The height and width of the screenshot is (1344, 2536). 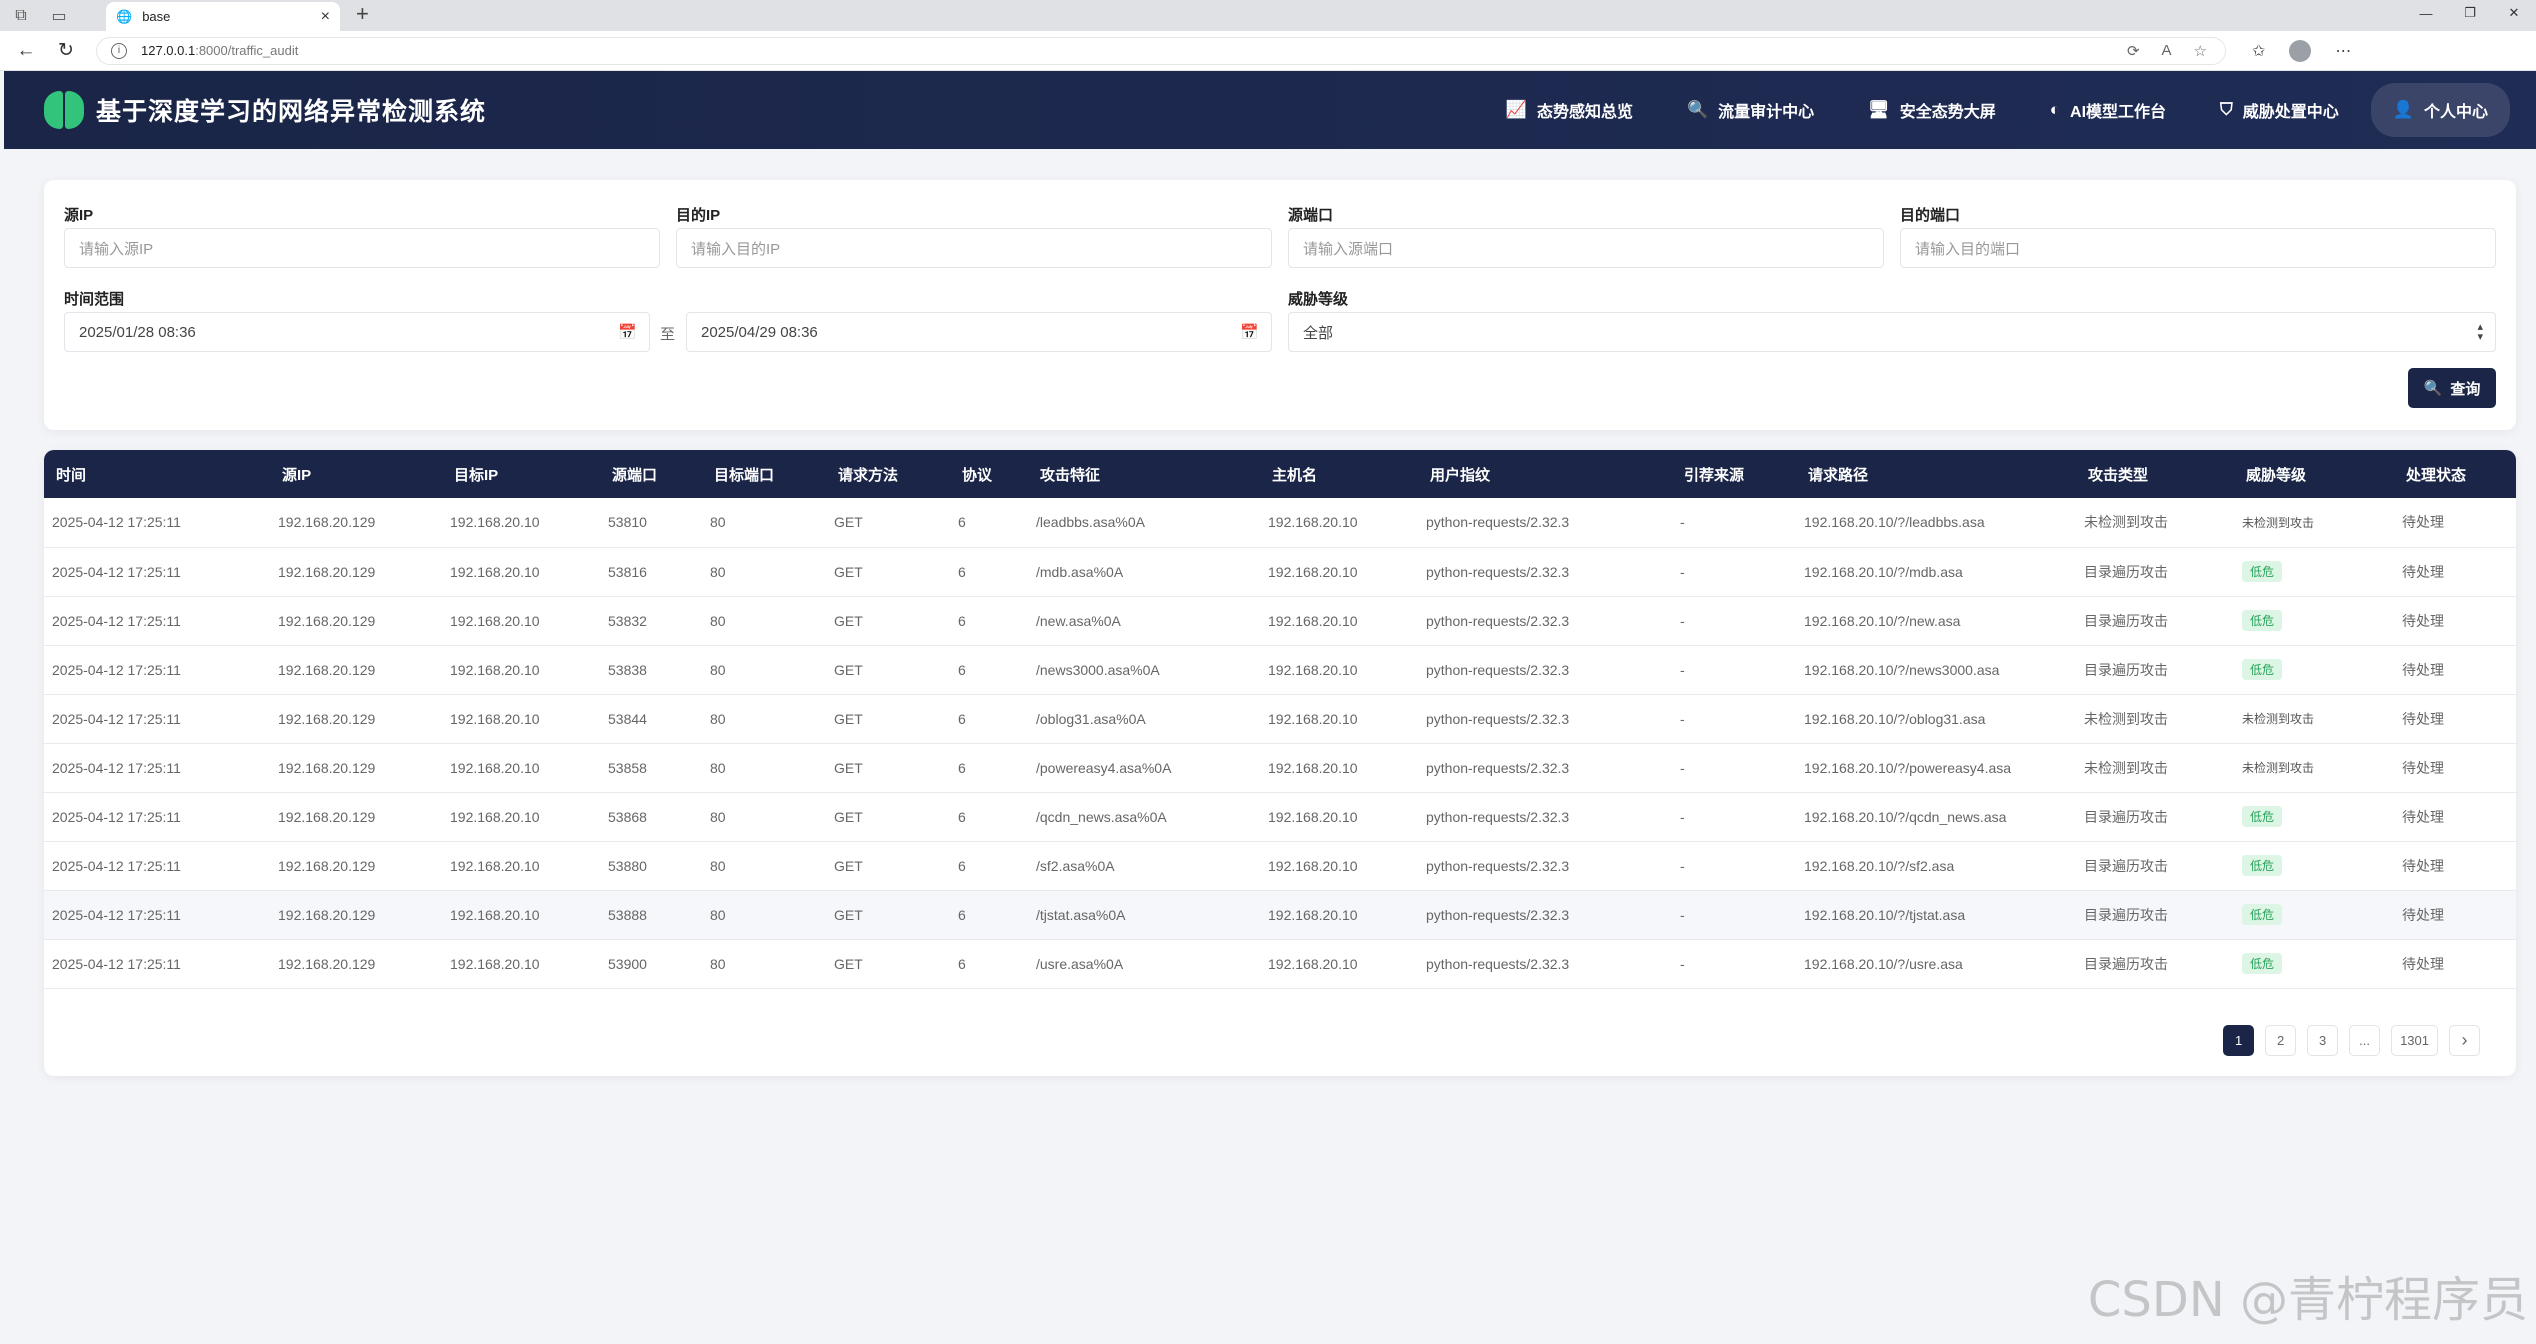 What do you see at coordinates (651, 768) in the screenshot?
I see `table-cell: 53858` at bounding box center [651, 768].